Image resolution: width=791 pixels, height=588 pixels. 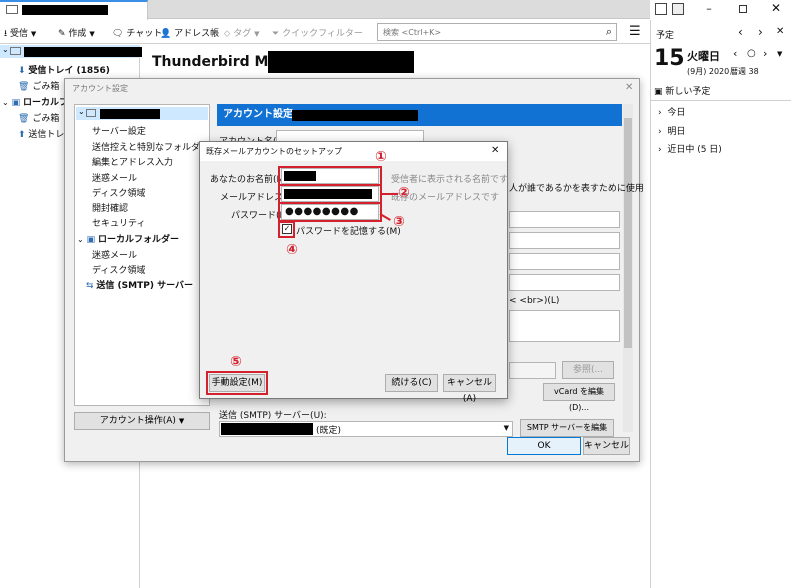 I want to click on folder-inbox: ⬇ 受信トレイ (1856), so click(x=64, y=69).